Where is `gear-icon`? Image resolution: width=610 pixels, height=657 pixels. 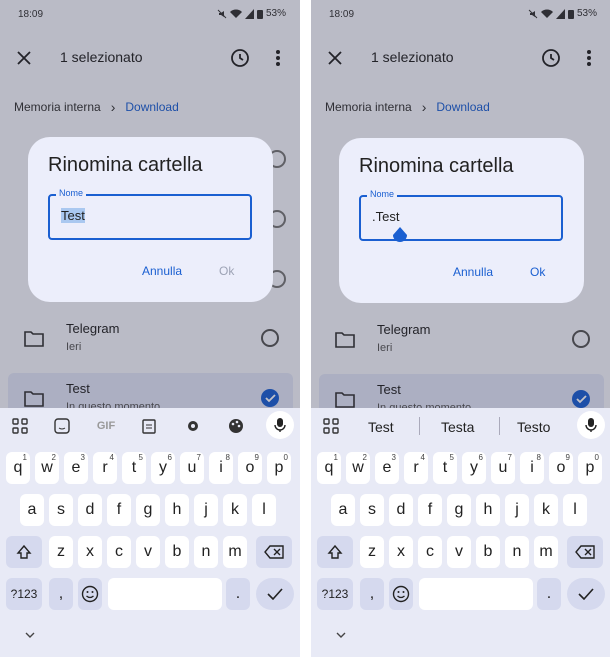
gear-icon is located at coordinates (193, 426).